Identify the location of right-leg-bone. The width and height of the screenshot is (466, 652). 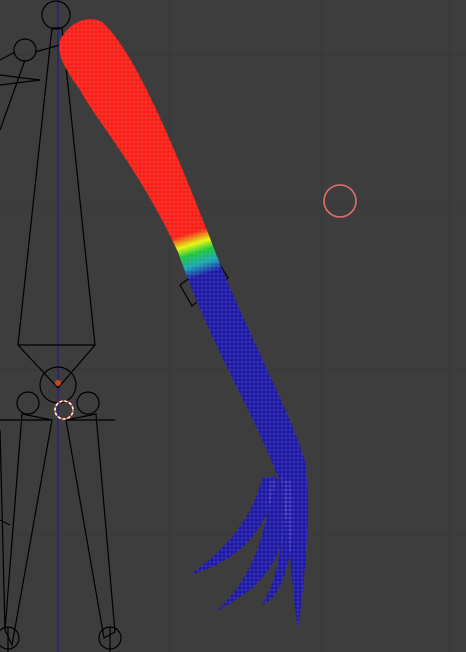
(90, 526).